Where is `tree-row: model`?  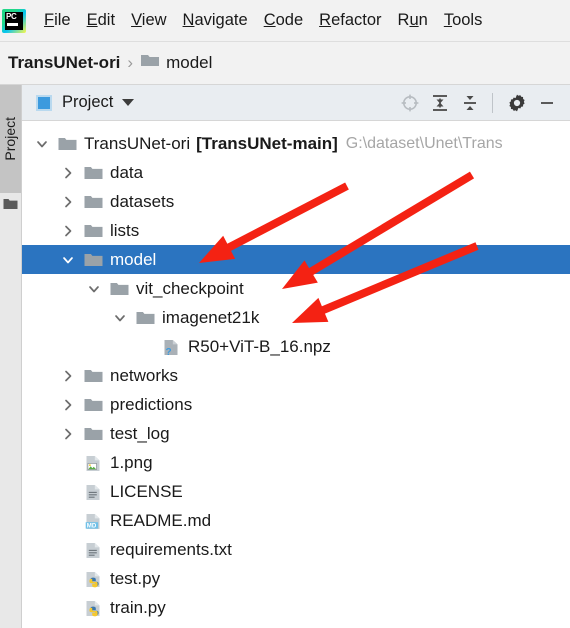
tree-row: model is located at coordinates (296, 259).